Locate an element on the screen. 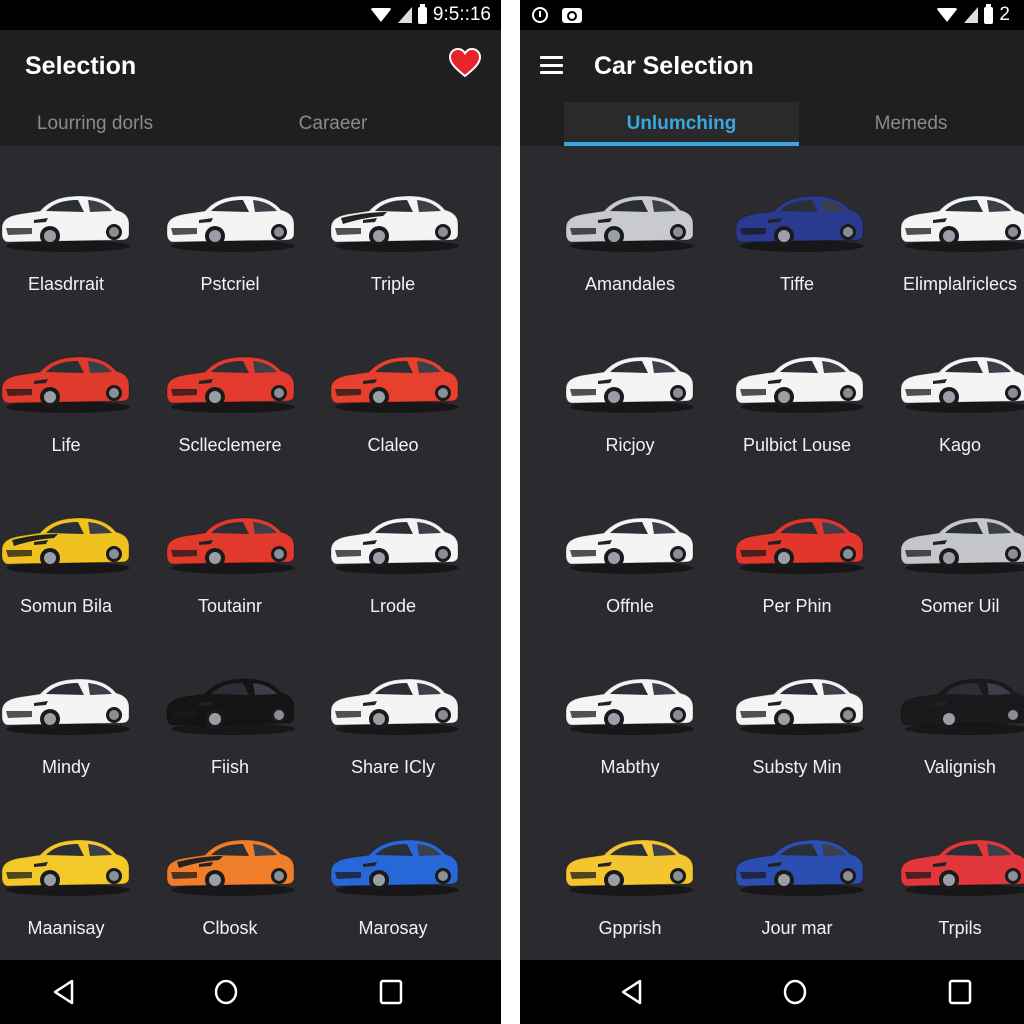  tab-lourring-dorls: Lourring dorls is located at coordinates (95, 124).